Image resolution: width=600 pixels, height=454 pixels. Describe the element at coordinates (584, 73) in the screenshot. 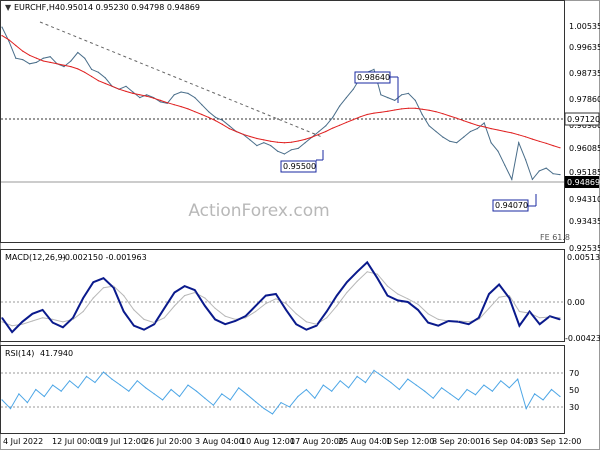

I see `price-tick-label: 0.98735` at that location.